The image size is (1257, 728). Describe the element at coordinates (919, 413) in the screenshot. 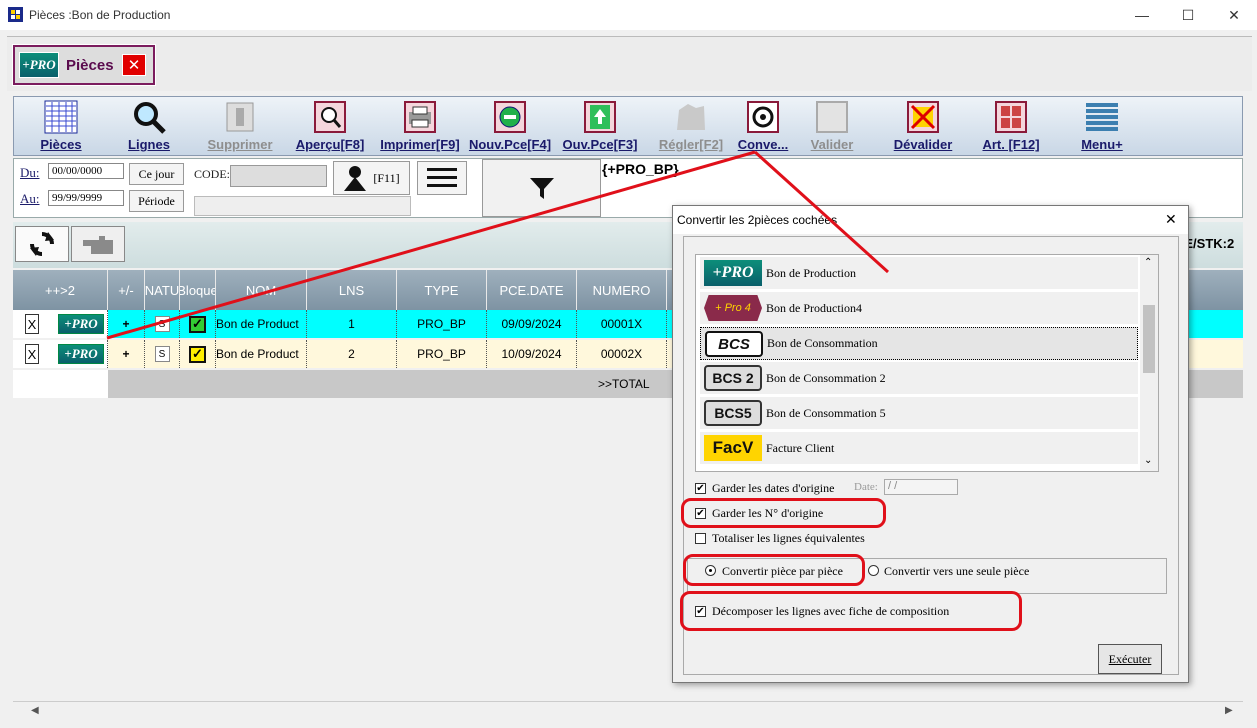

I see `list-item: BCS5 Bon de Consommation 5` at that location.